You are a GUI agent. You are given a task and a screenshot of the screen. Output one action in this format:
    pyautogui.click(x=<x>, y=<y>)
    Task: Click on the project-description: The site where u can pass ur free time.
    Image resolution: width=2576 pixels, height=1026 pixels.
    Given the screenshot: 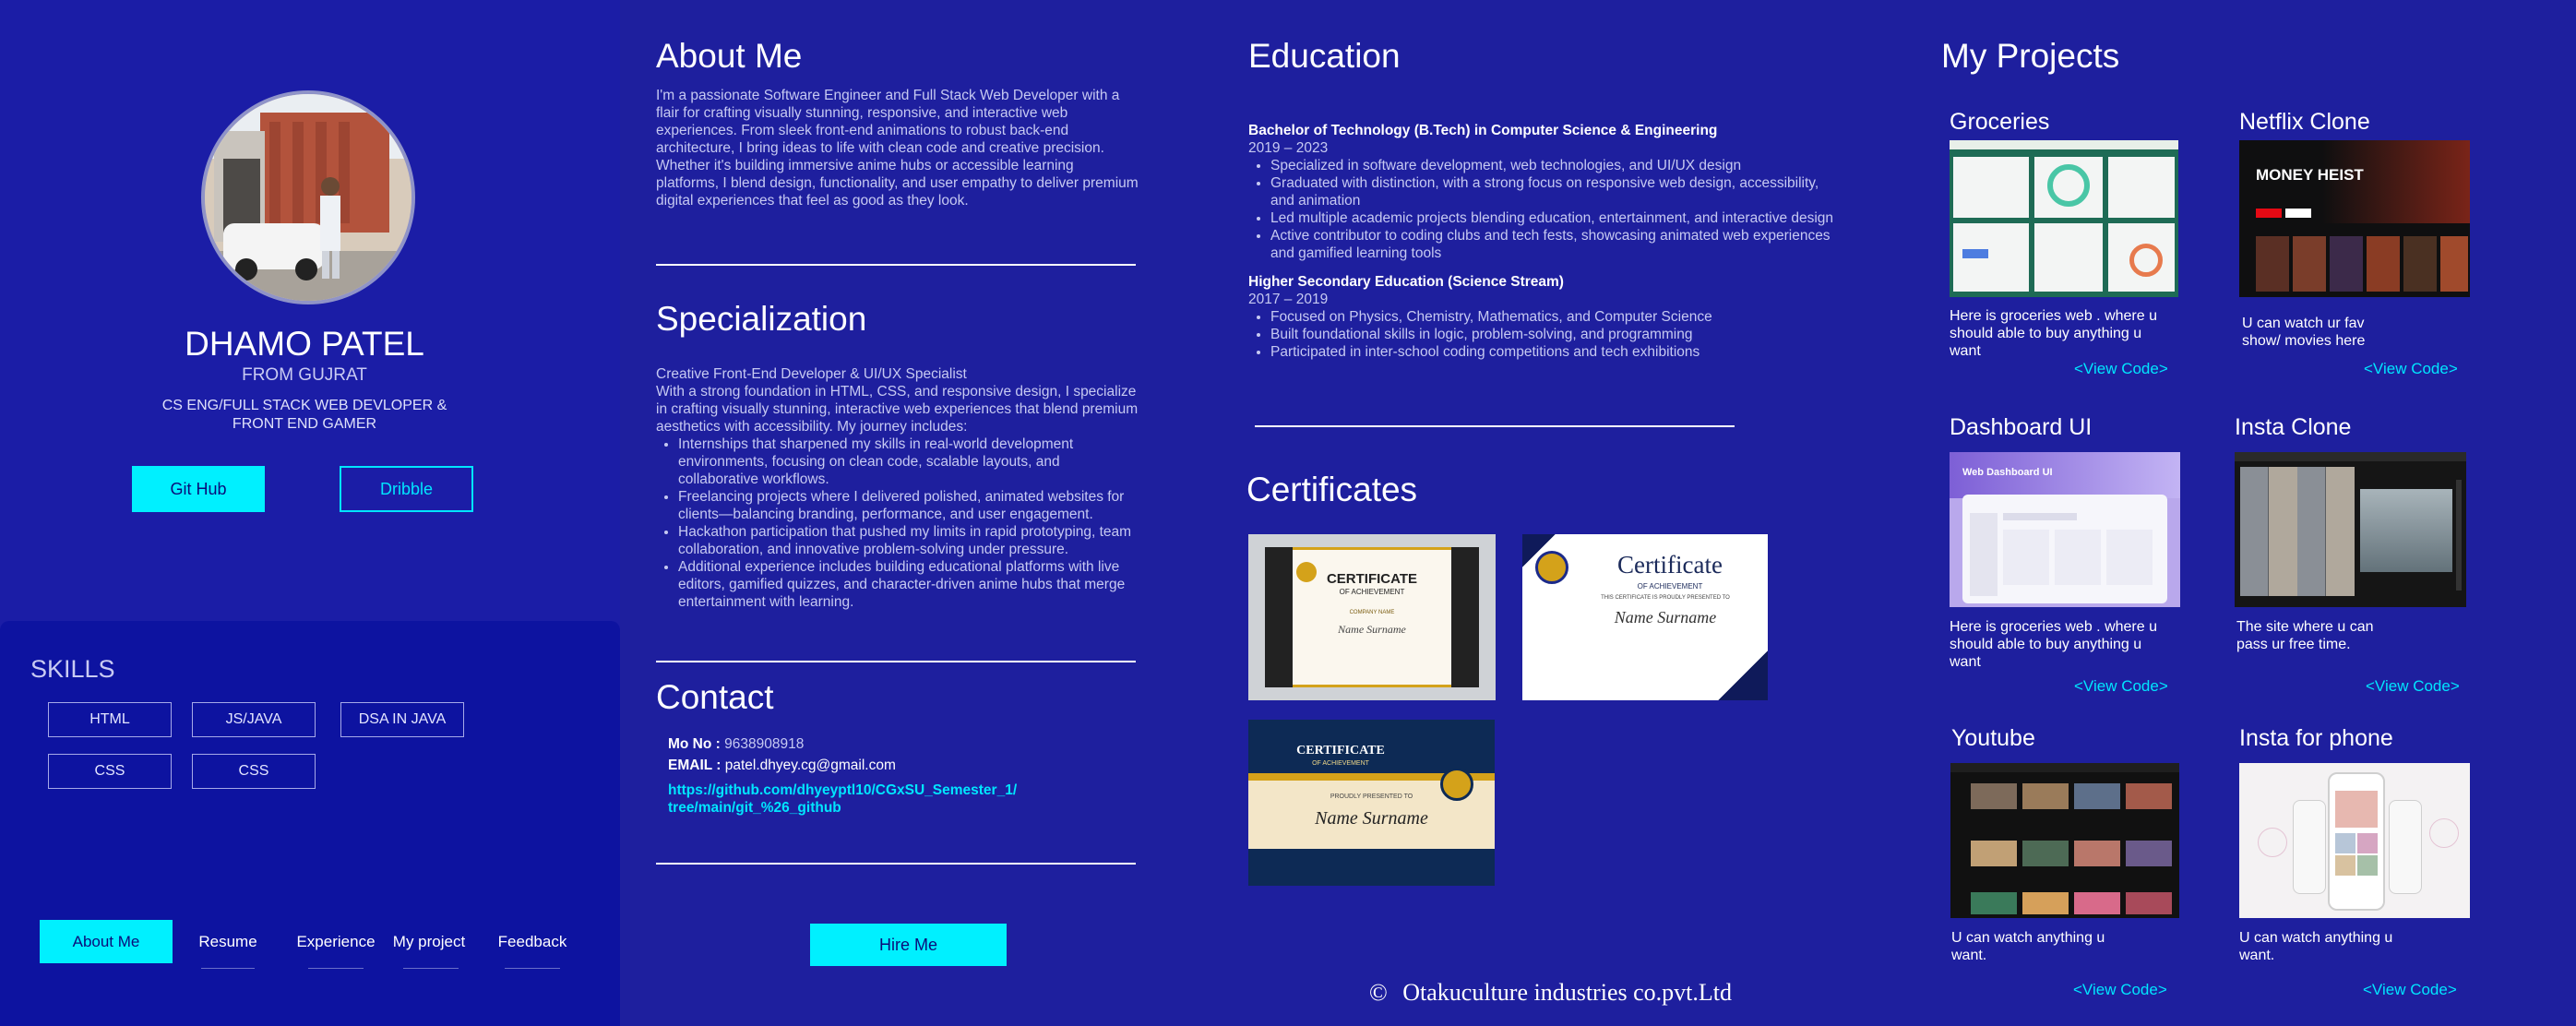 What is the action you would take?
    pyautogui.click(x=2305, y=635)
    